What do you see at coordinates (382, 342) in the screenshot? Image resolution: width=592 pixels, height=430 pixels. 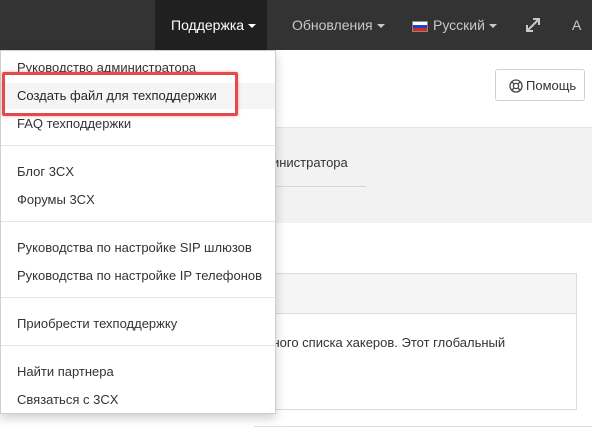 I see `info-panel-text: ерного списка хакеров. Этот глобальный` at bounding box center [382, 342].